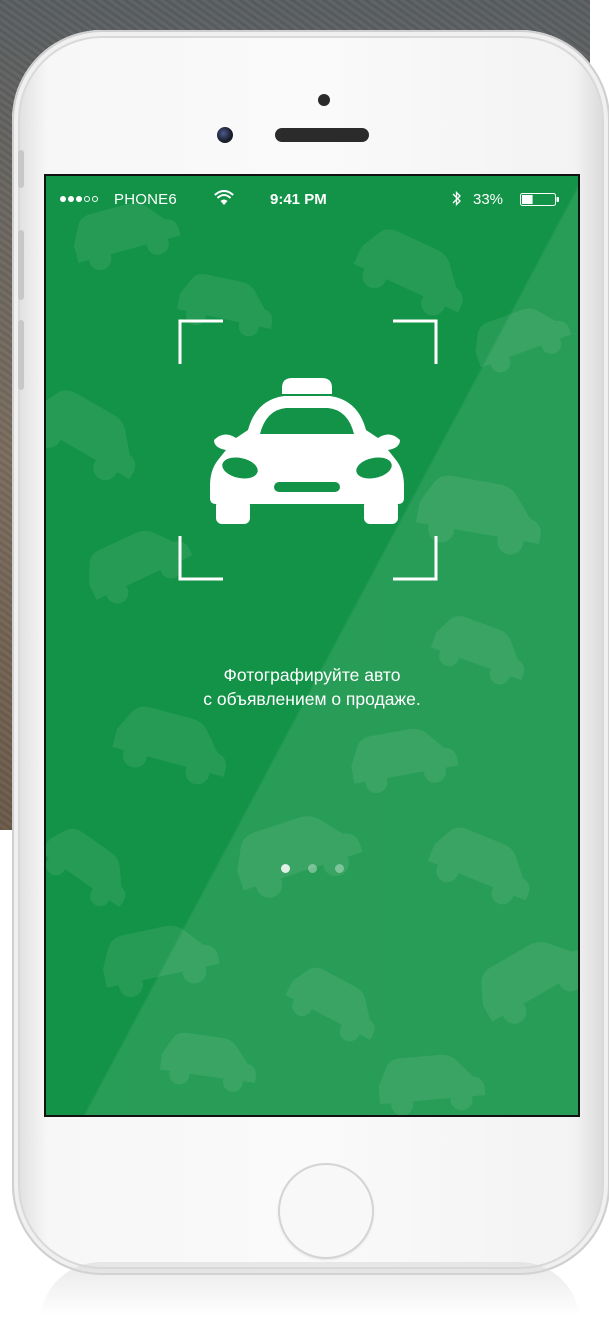 Image resolution: width=609 pixels, height=1323 pixels. What do you see at coordinates (322, 135) in the screenshot?
I see `earpiece-speaker` at bounding box center [322, 135].